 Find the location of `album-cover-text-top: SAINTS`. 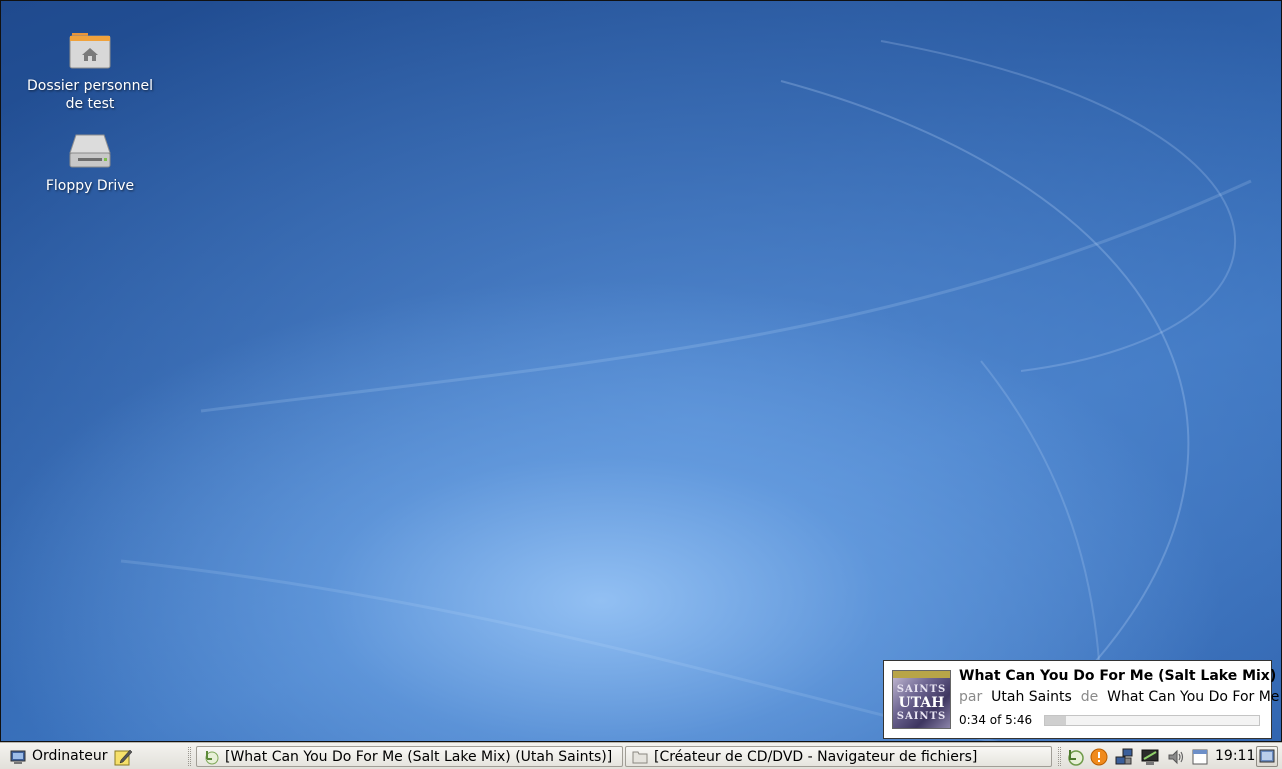

album-cover-text-top: SAINTS is located at coordinates (921, 689).